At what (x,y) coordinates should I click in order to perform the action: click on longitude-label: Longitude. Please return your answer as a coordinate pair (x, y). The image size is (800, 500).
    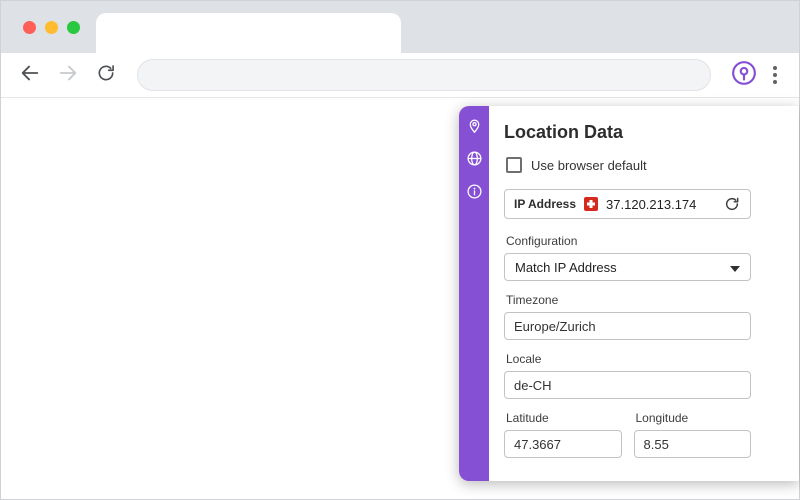
    Looking at the image, I should click on (662, 418).